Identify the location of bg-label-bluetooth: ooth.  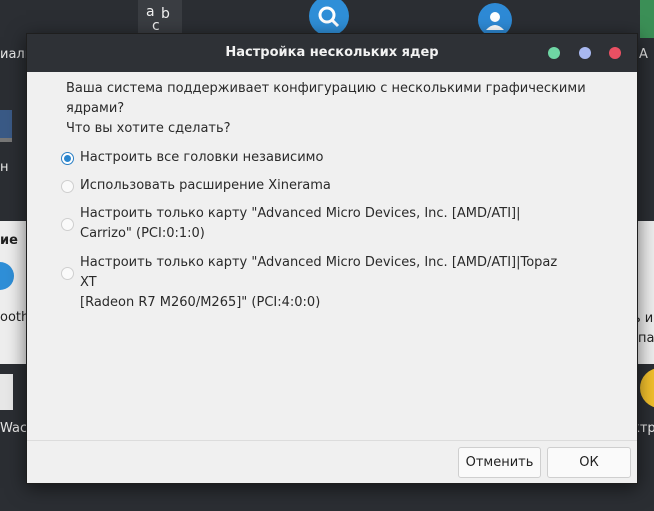
(15, 317).